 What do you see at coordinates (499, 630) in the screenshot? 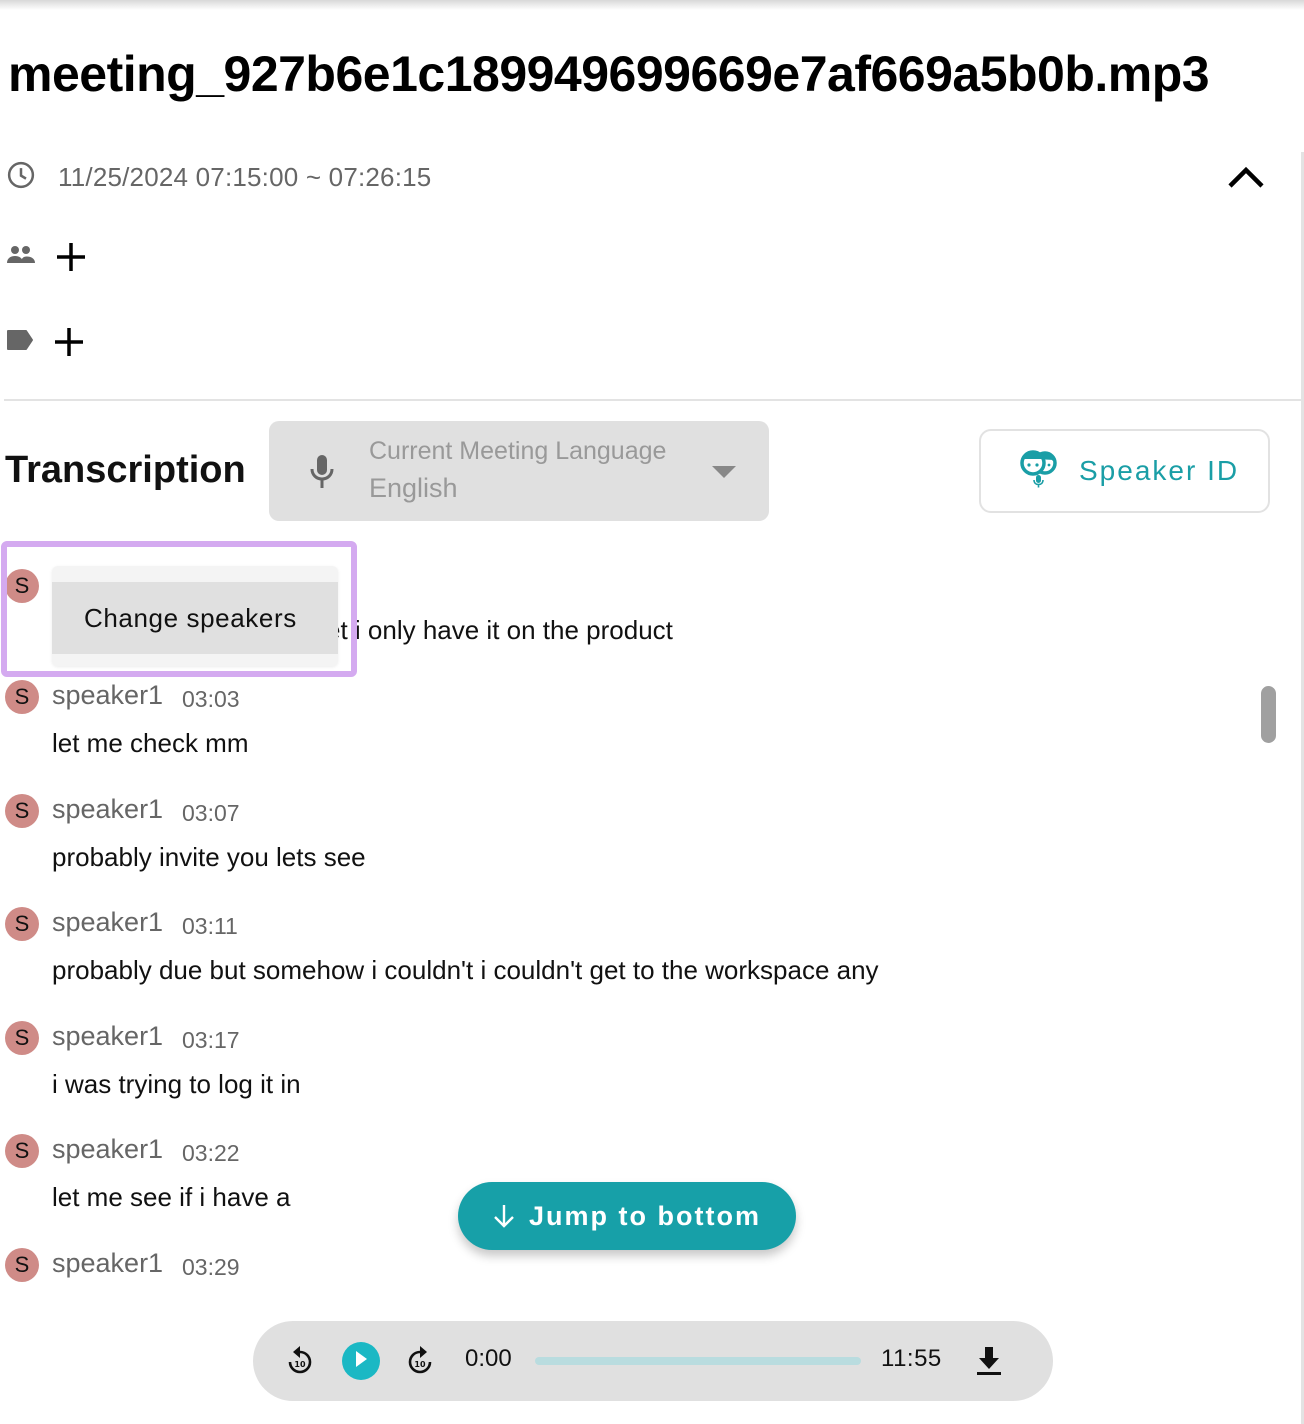
I see `utterance-text: et i only have it on the product` at bounding box center [499, 630].